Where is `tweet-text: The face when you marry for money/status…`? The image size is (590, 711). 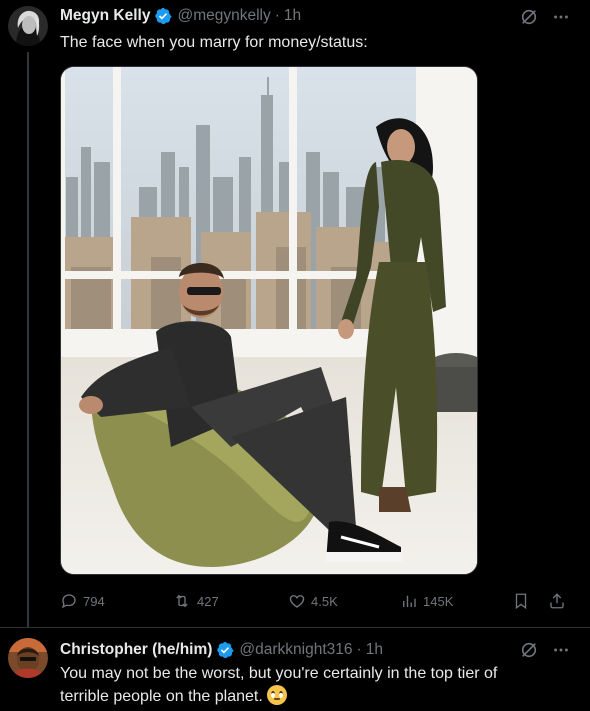 tweet-text: The face when you marry for money/status… is located at coordinates (214, 42).